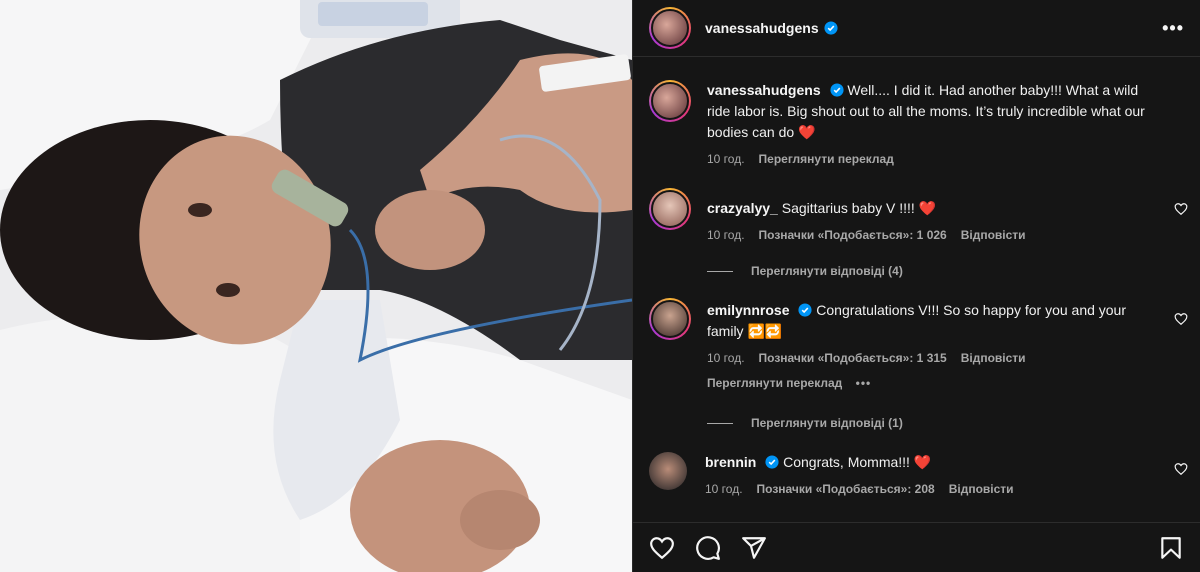 Image resolution: width=1200 pixels, height=572 pixels. What do you see at coordinates (932, 159) in the screenshot?
I see `caption-meta: 10 год. Переглянути переклад` at bounding box center [932, 159].